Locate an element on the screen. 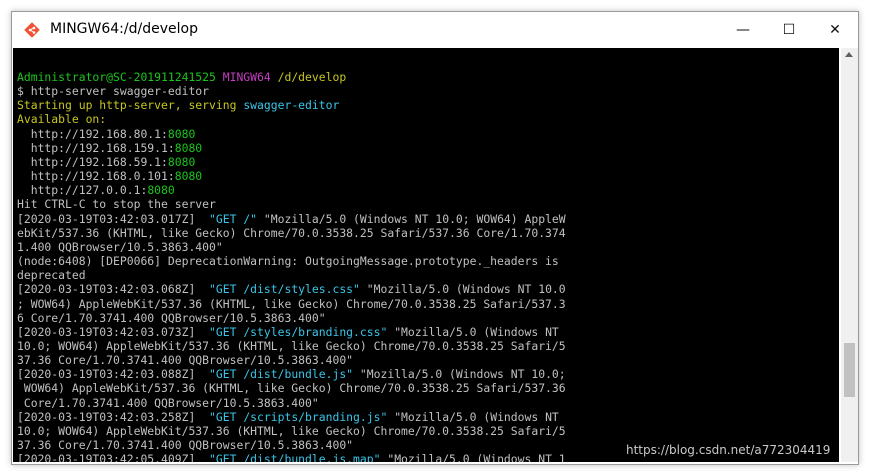  minimize-button: — is located at coordinates (743, 30).